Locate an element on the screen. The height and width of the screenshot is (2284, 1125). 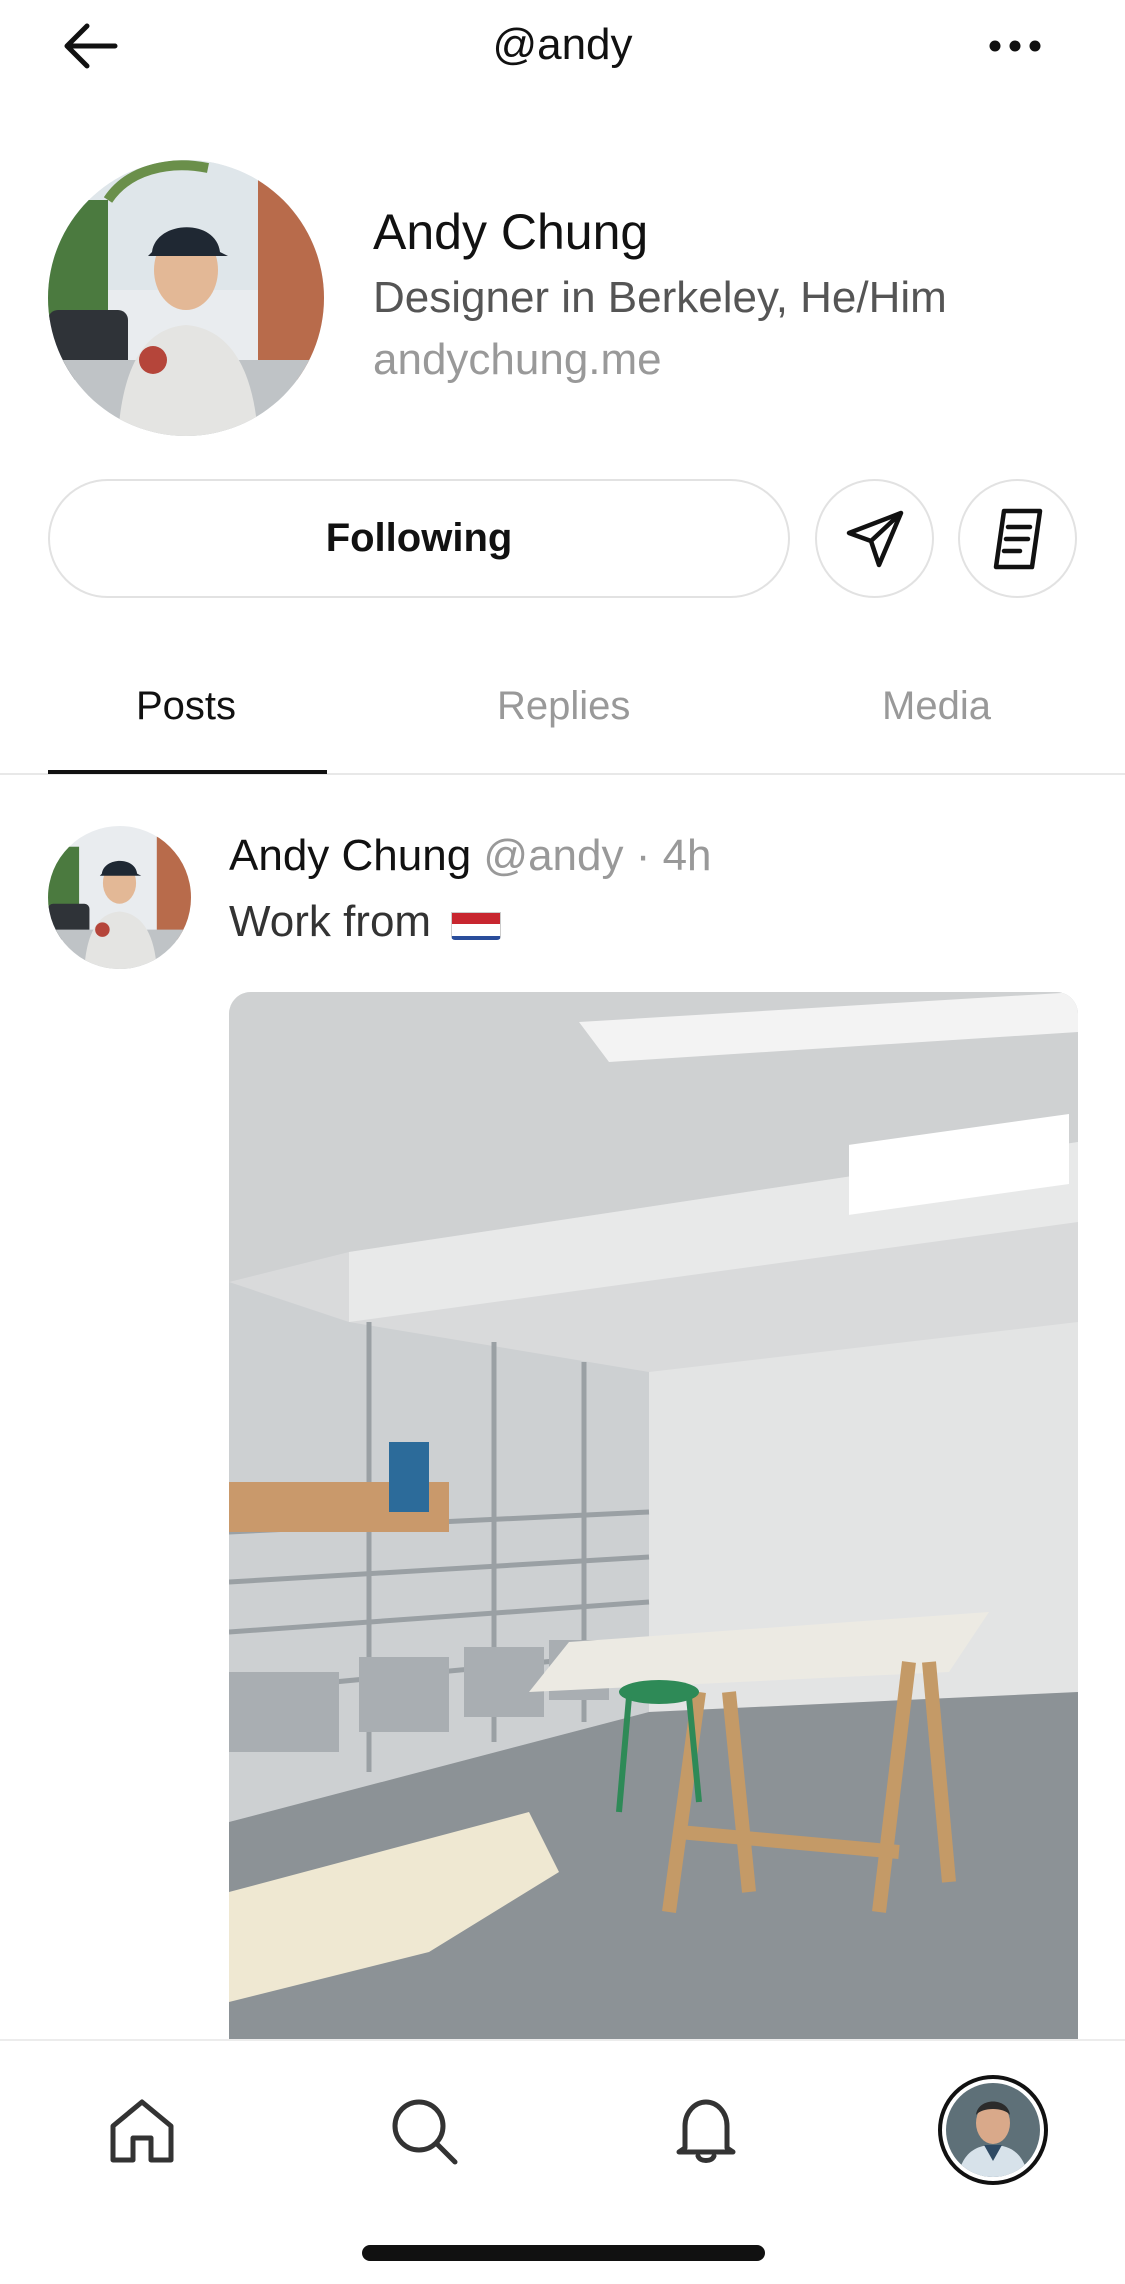
tab-replies: Replies is located at coordinates (563, 706).